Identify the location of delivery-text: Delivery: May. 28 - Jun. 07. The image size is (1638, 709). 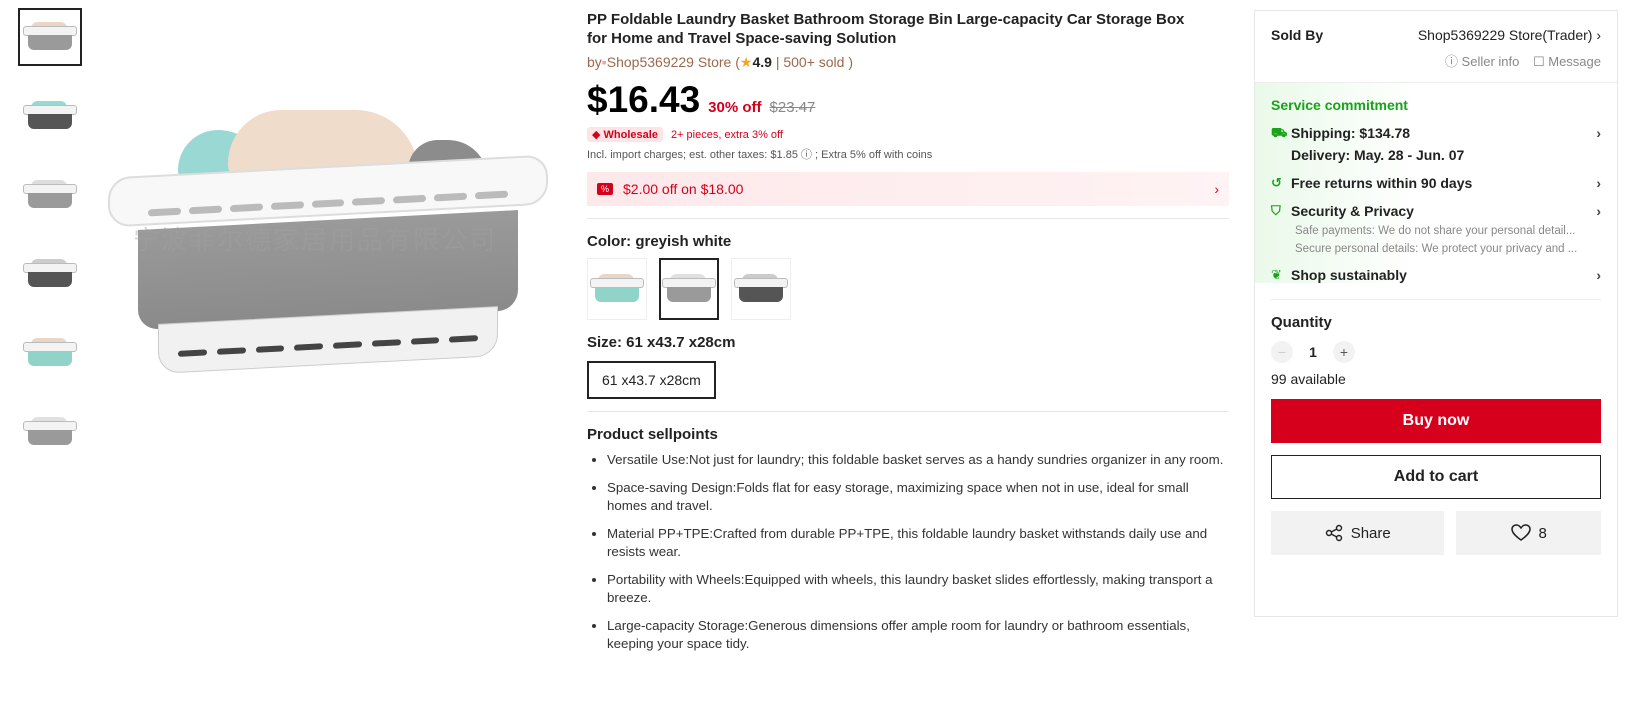
(1378, 155).